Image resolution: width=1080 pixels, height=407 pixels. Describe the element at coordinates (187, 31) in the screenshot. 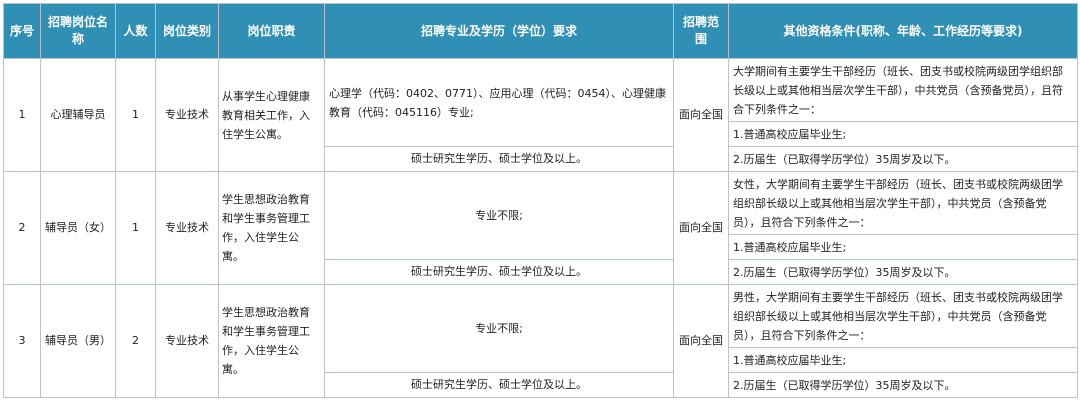

I see `header-category: 岗位类别` at that location.